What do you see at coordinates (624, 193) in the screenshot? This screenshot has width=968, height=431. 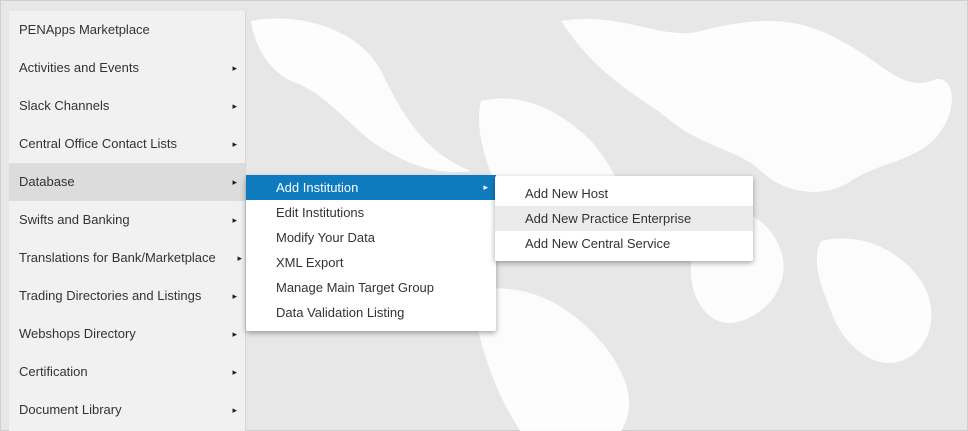 I see `submenu-item-add-new-host: Add New Host` at bounding box center [624, 193].